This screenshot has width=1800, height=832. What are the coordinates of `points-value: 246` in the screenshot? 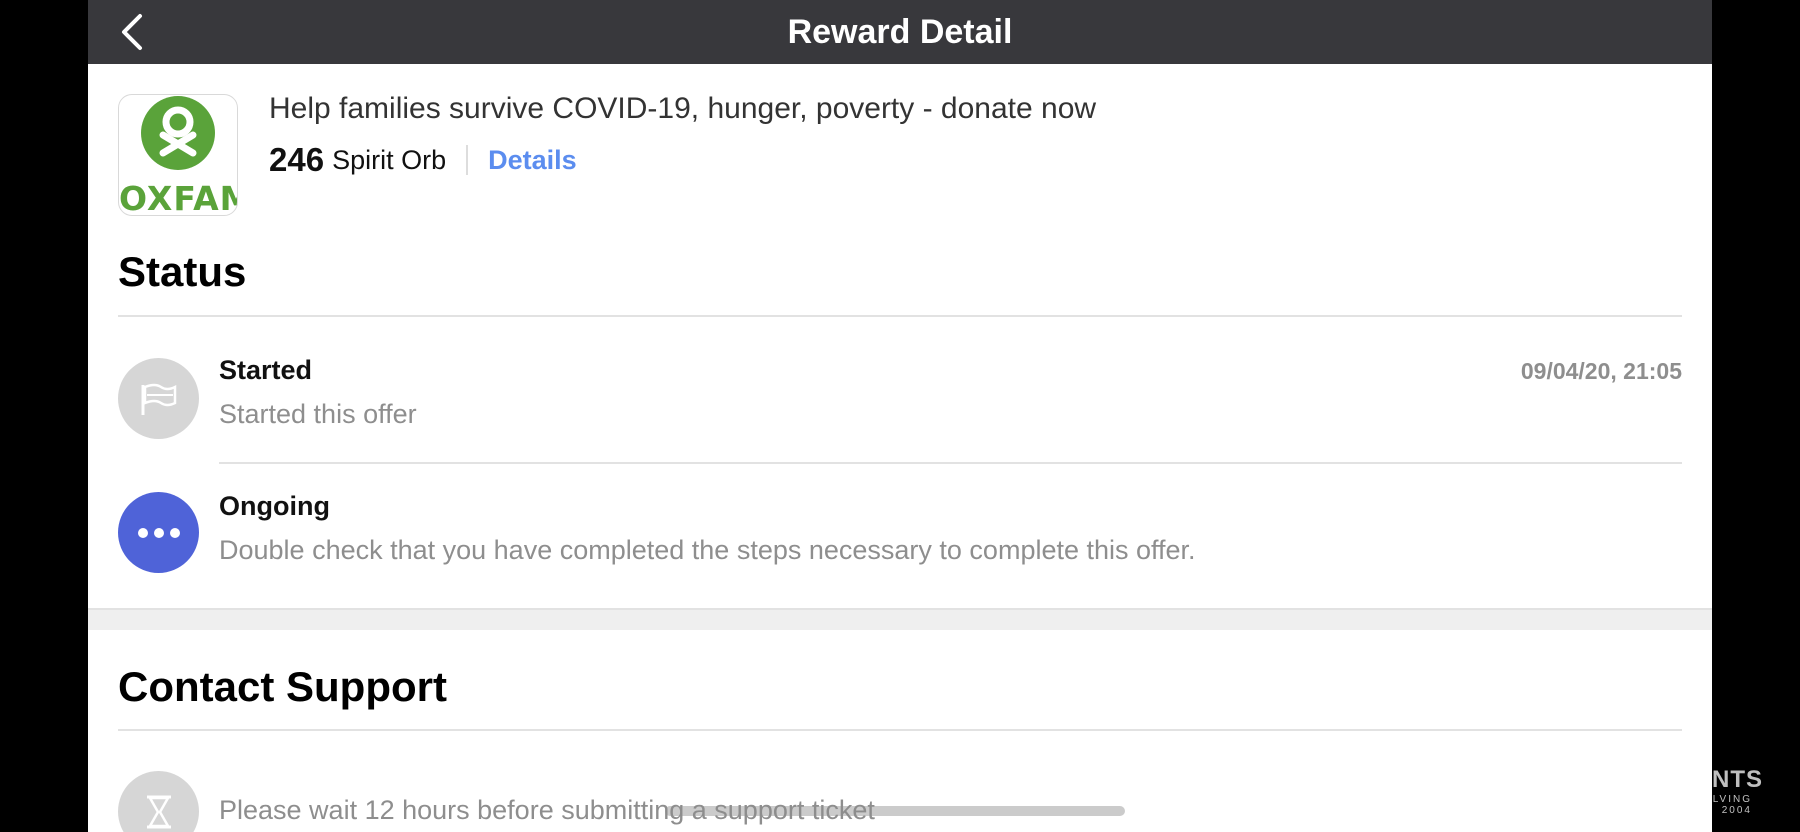 It's located at (297, 159).